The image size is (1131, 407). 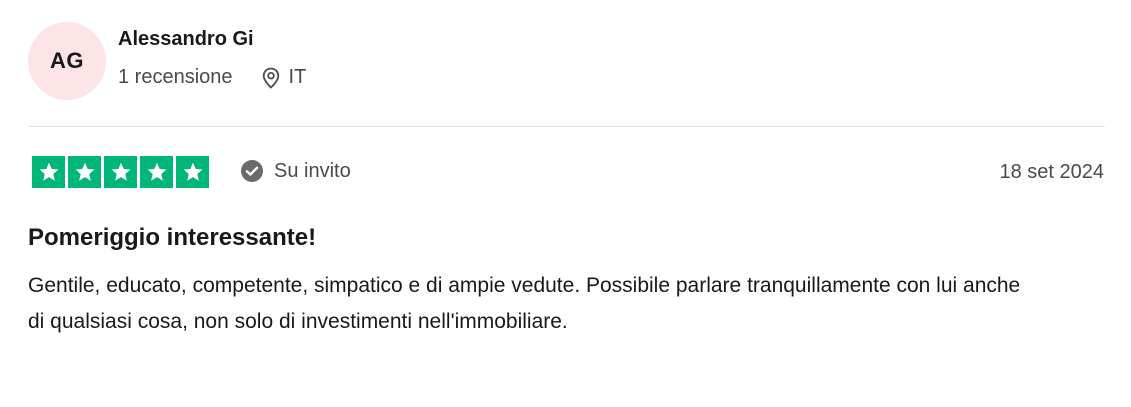 What do you see at coordinates (297, 77) in the screenshot?
I see `reviewer-country: IT` at bounding box center [297, 77].